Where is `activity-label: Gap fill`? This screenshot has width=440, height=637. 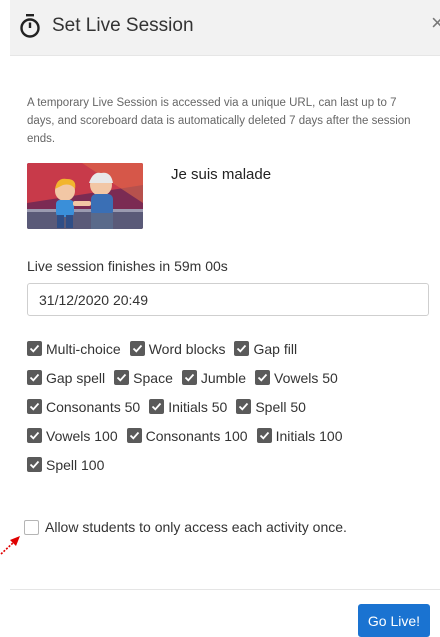
activity-label: Gap fill is located at coordinates (275, 348).